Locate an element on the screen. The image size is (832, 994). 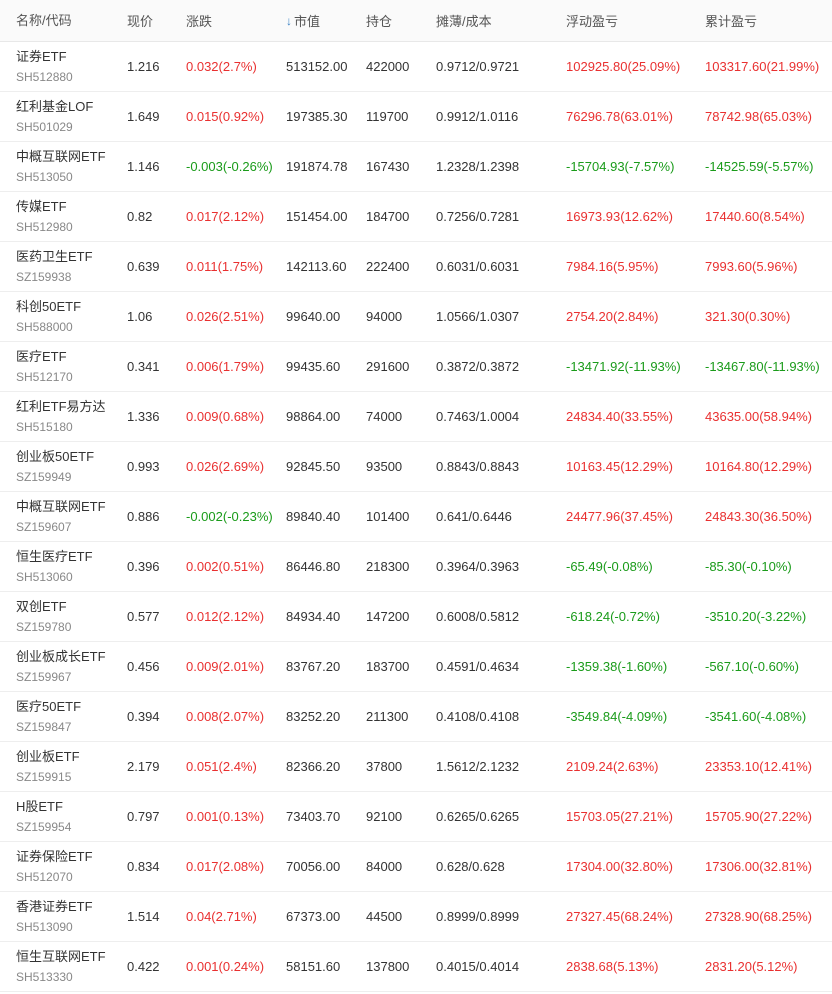
fund-name-code: 恒生互联网ETF SH513330 is located at coordinates (71, 966).